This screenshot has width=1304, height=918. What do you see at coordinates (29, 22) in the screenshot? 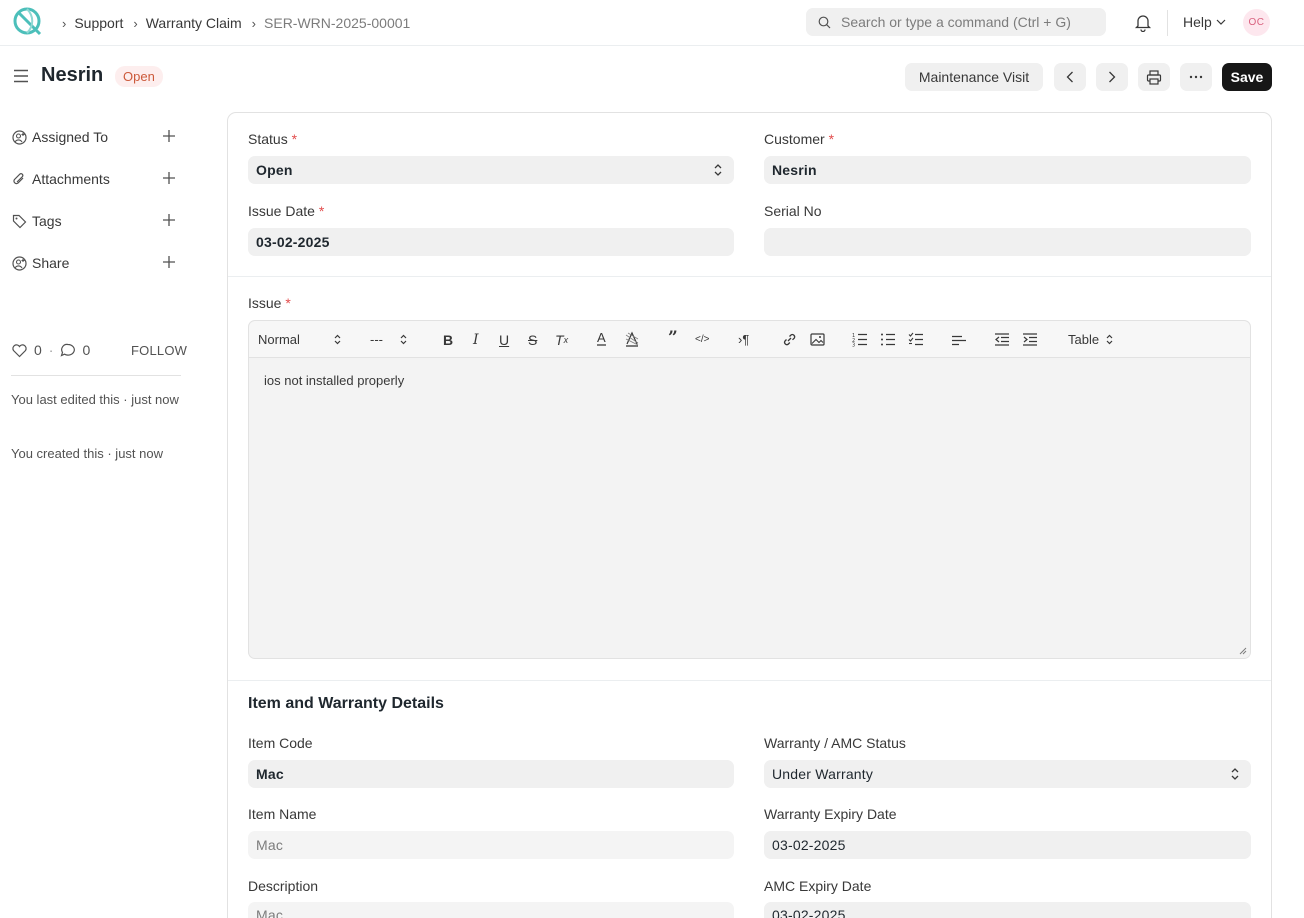
I see `app-logo-icon` at bounding box center [29, 22].